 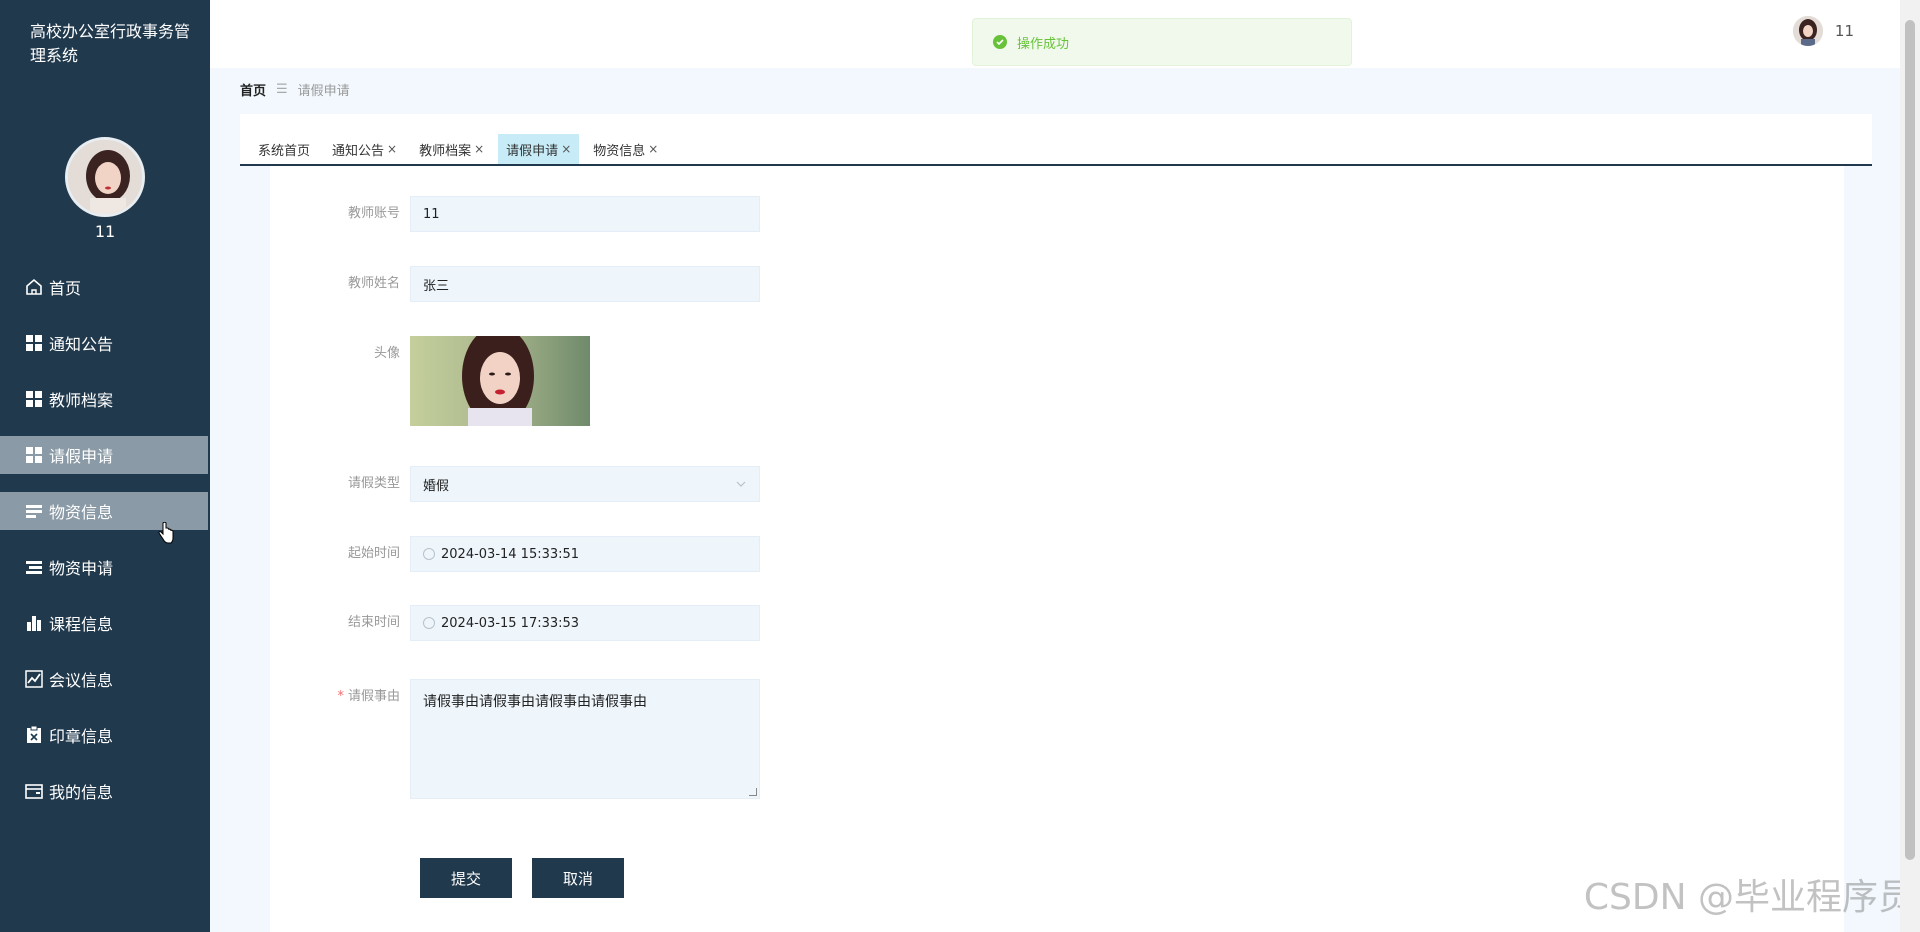 What do you see at coordinates (166, 534) in the screenshot?
I see `hand-cursor-icon` at bounding box center [166, 534].